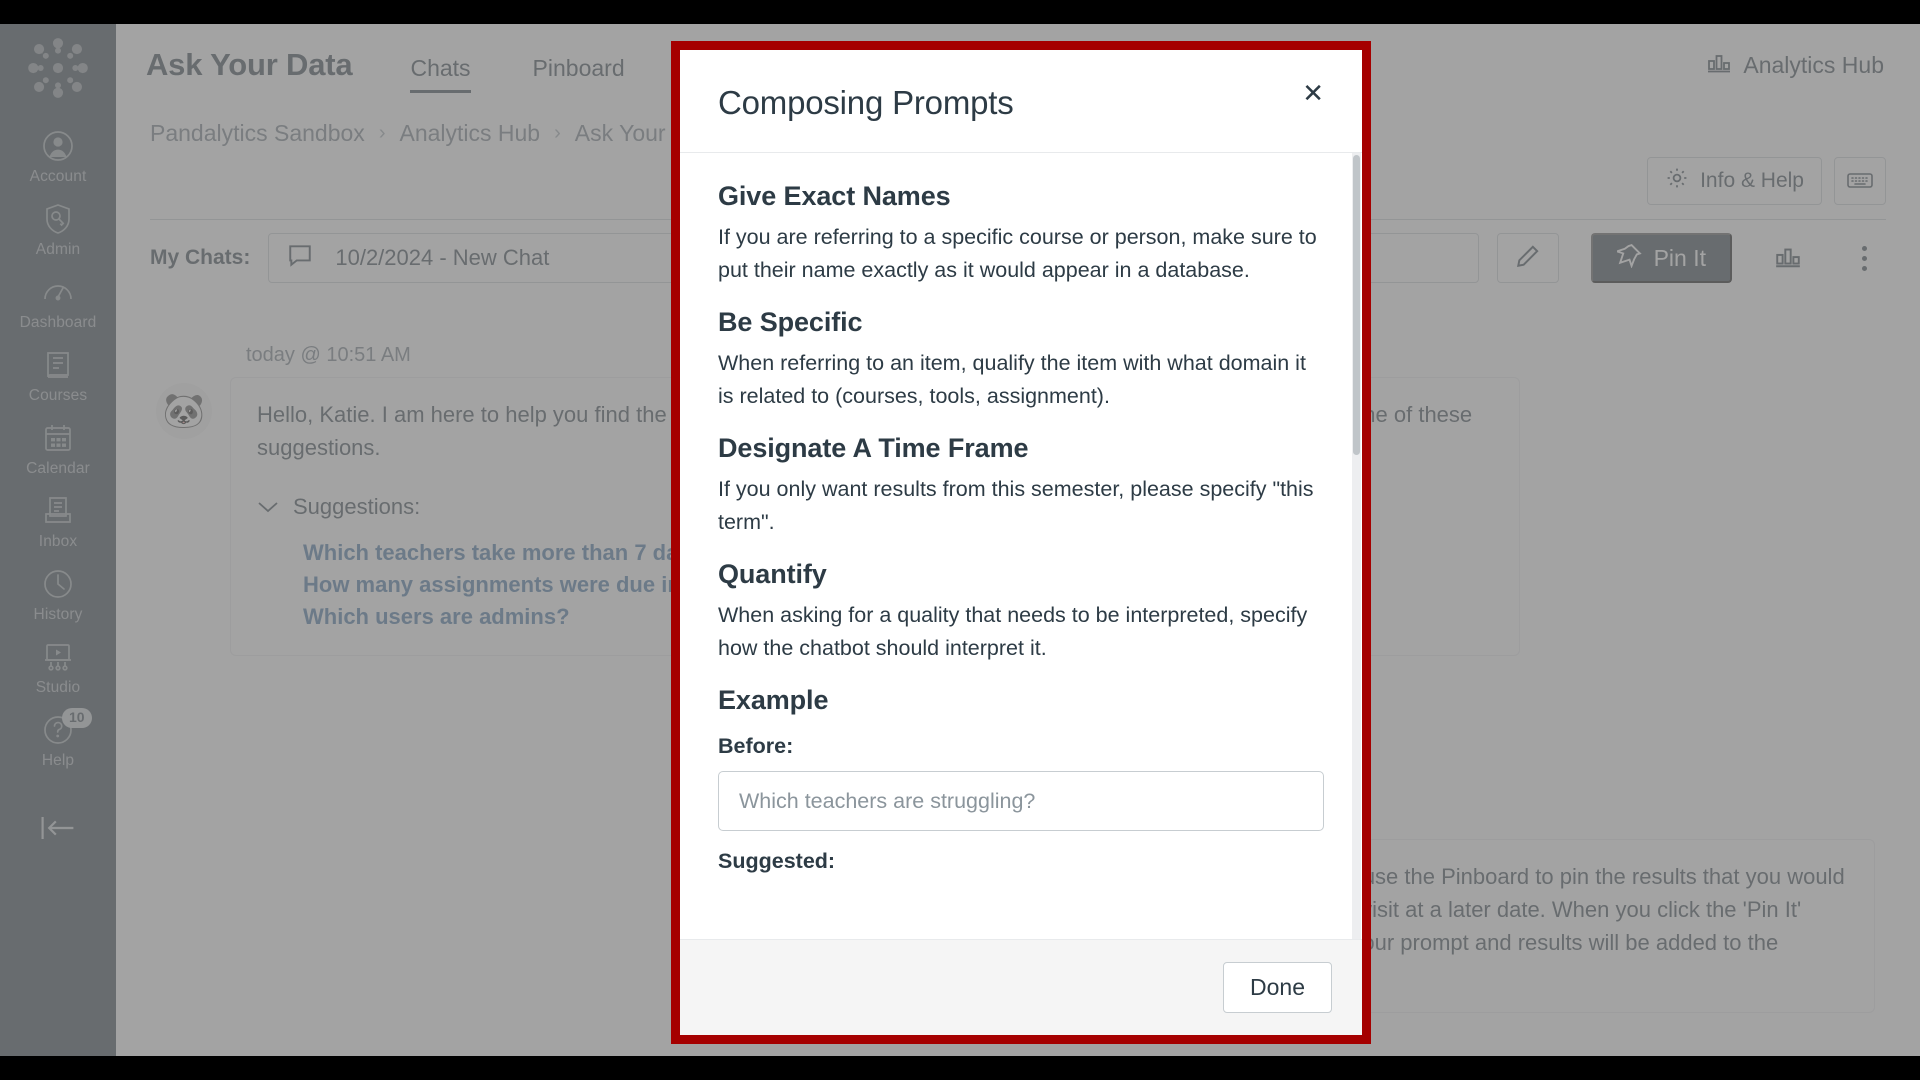  What do you see at coordinates (1356, 546) in the screenshot?
I see `modal-scrollbar` at bounding box center [1356, 546].